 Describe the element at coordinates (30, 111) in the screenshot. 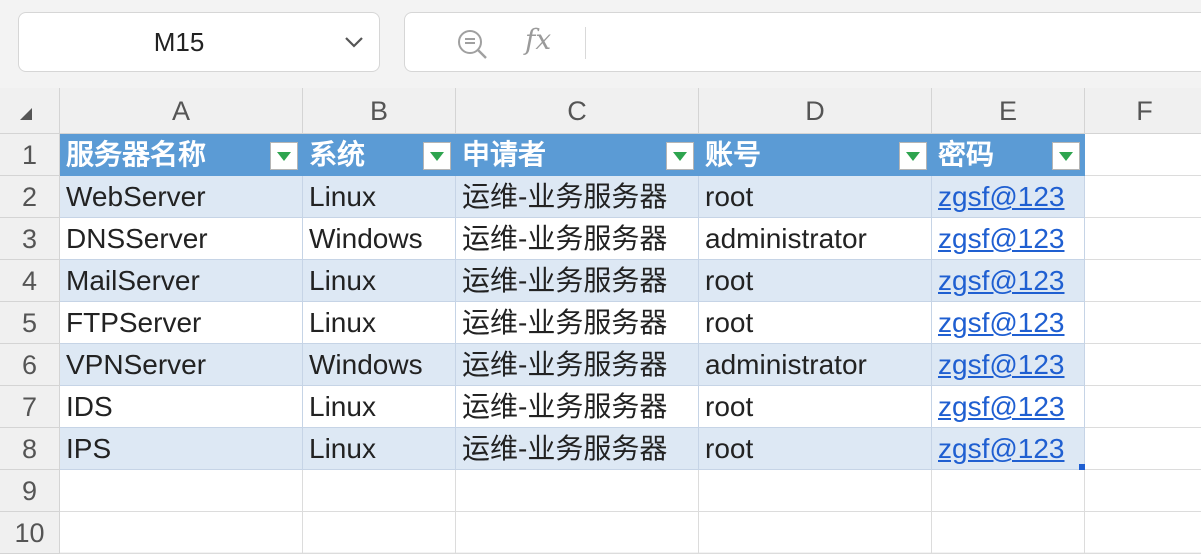

I see `select-all-corner` at that location.